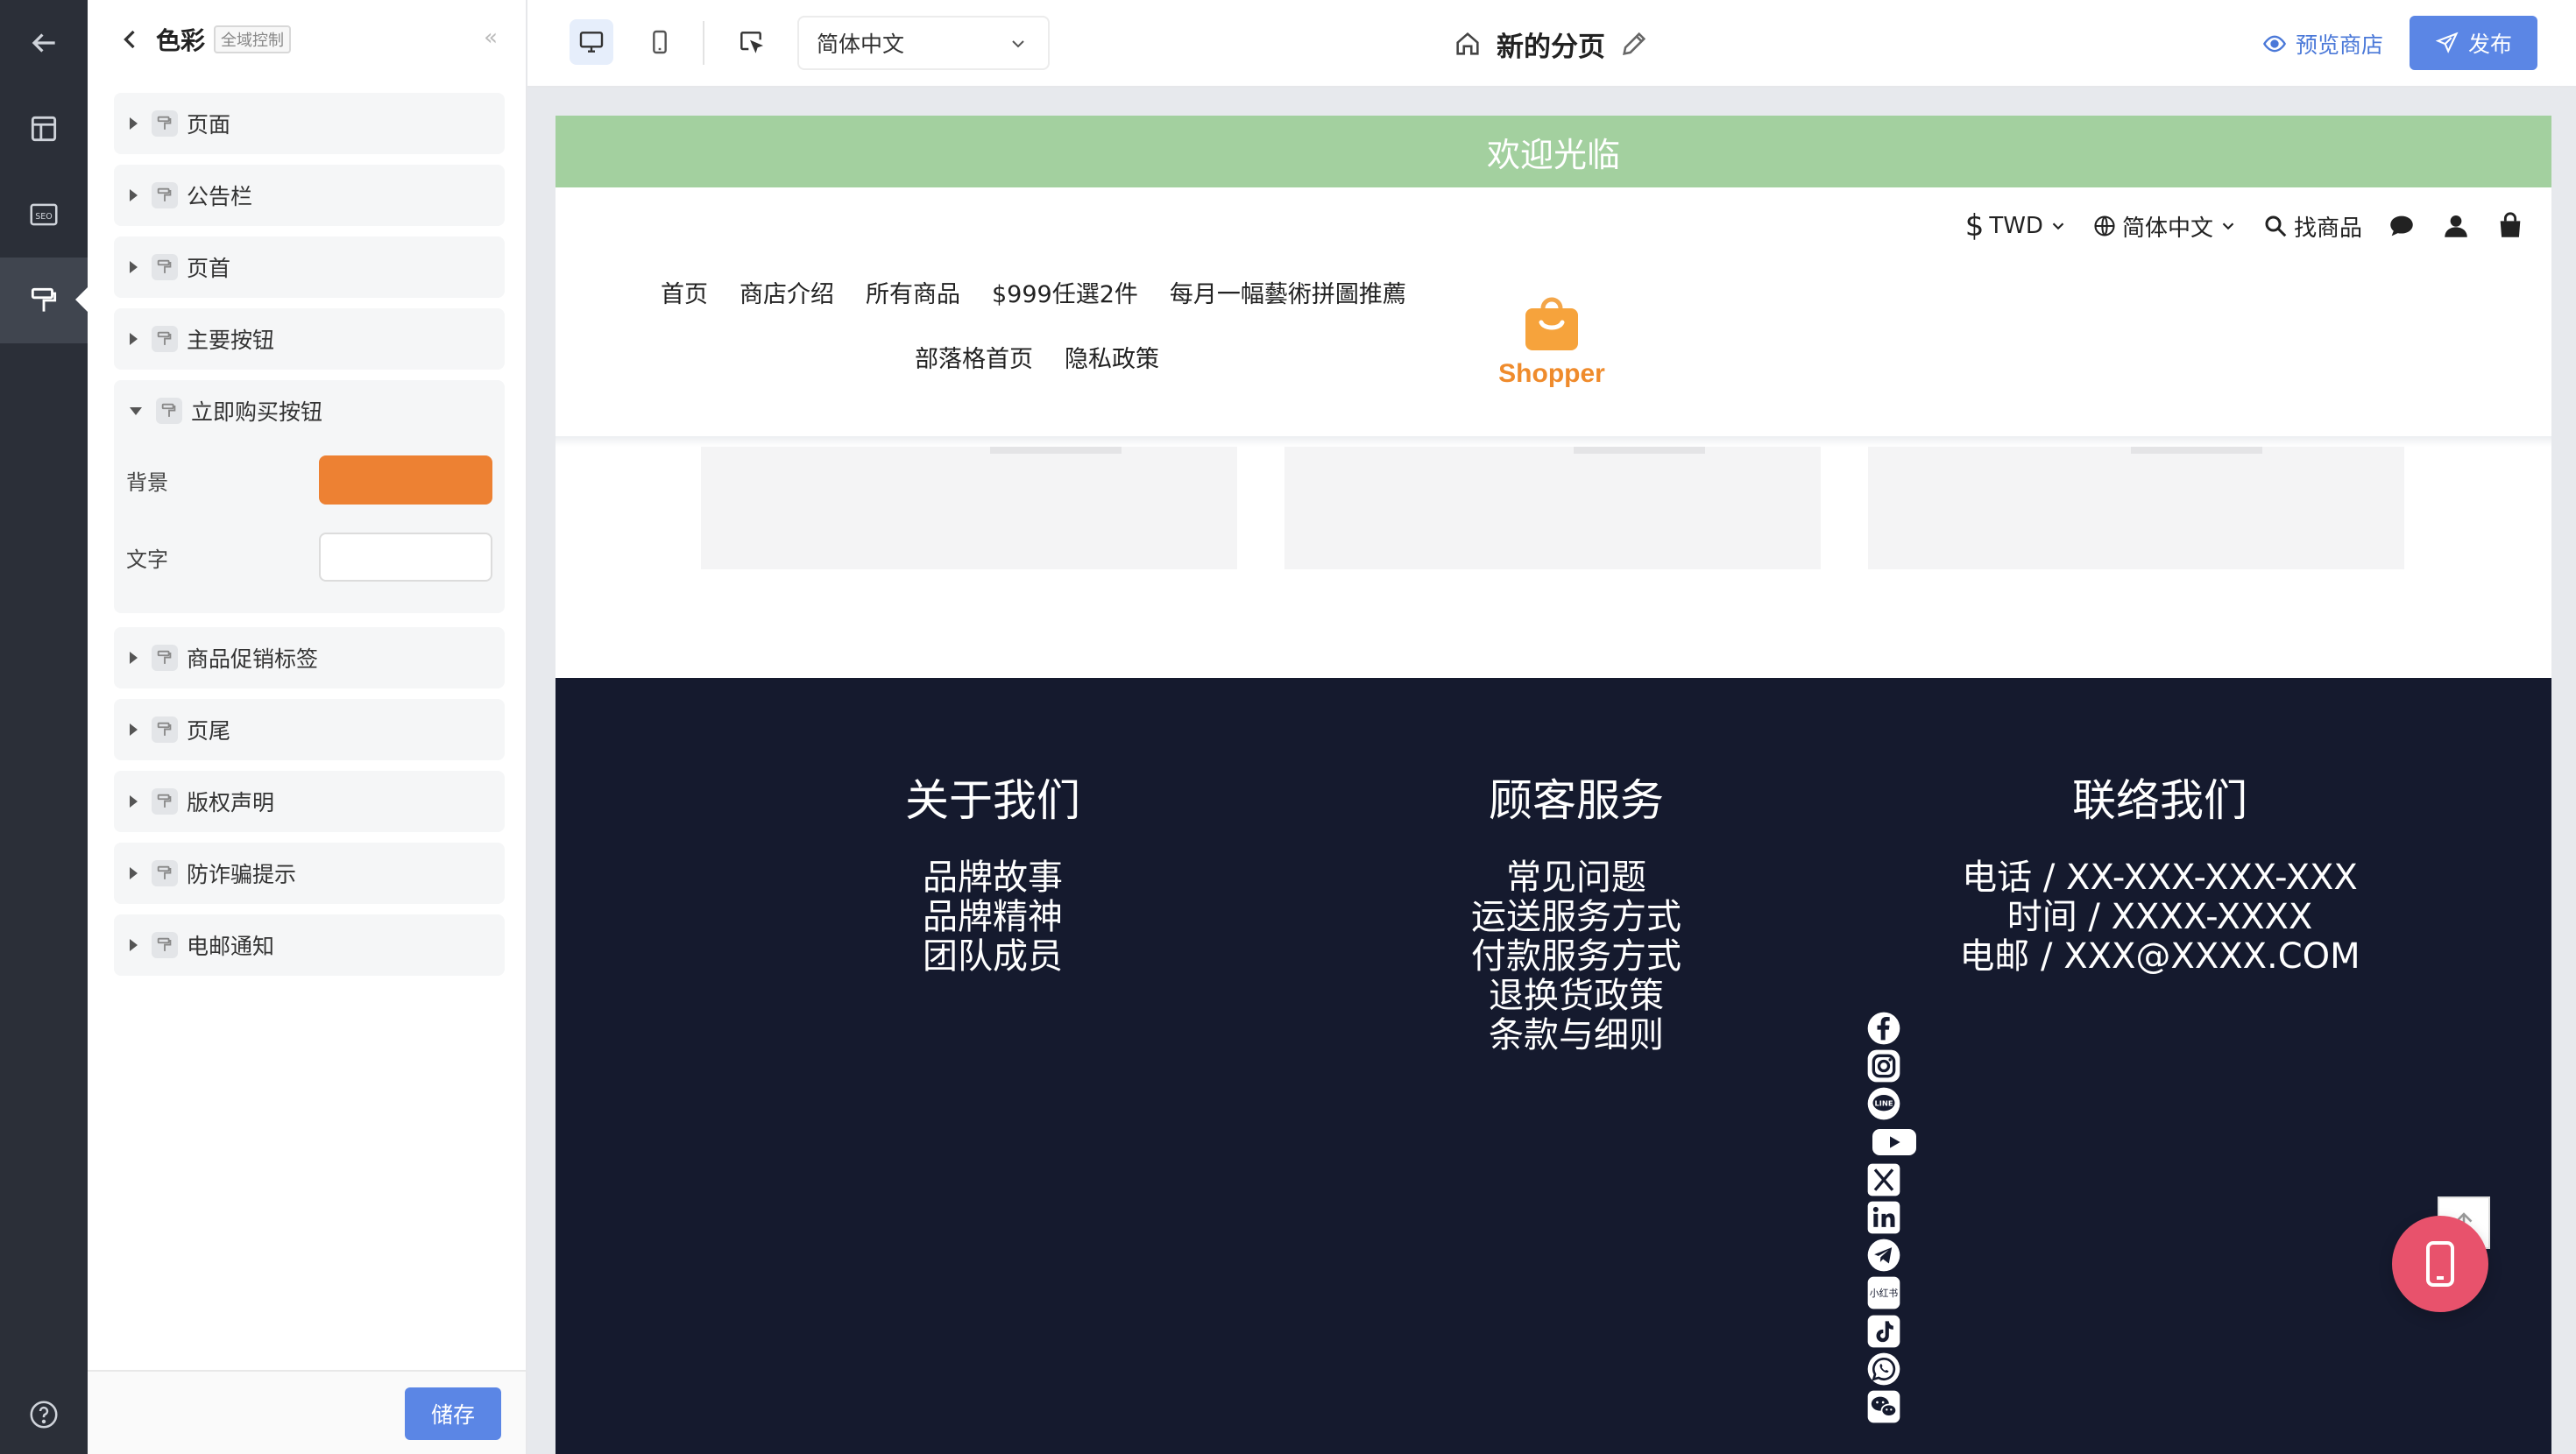 Image resolution: width=2576 pixels, height=1454 pixels. Describe the element at coordinates (1467, 43) in the screenshot. I see `home-icon` at that location.